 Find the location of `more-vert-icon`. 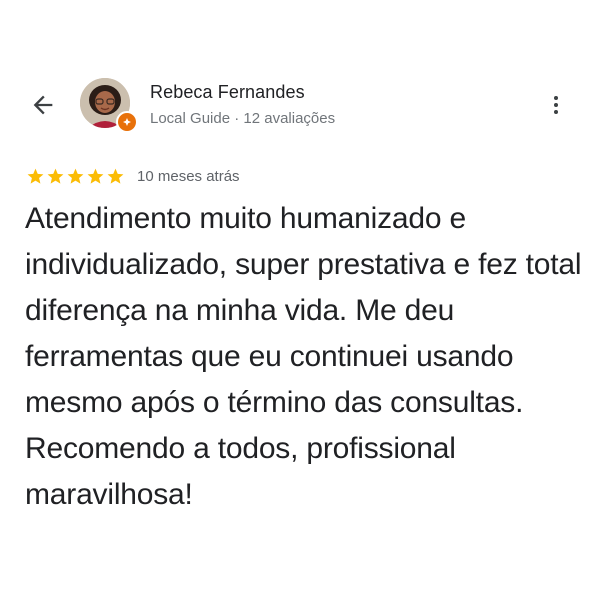

more-vert-icon is located at coordinates (556, 105).